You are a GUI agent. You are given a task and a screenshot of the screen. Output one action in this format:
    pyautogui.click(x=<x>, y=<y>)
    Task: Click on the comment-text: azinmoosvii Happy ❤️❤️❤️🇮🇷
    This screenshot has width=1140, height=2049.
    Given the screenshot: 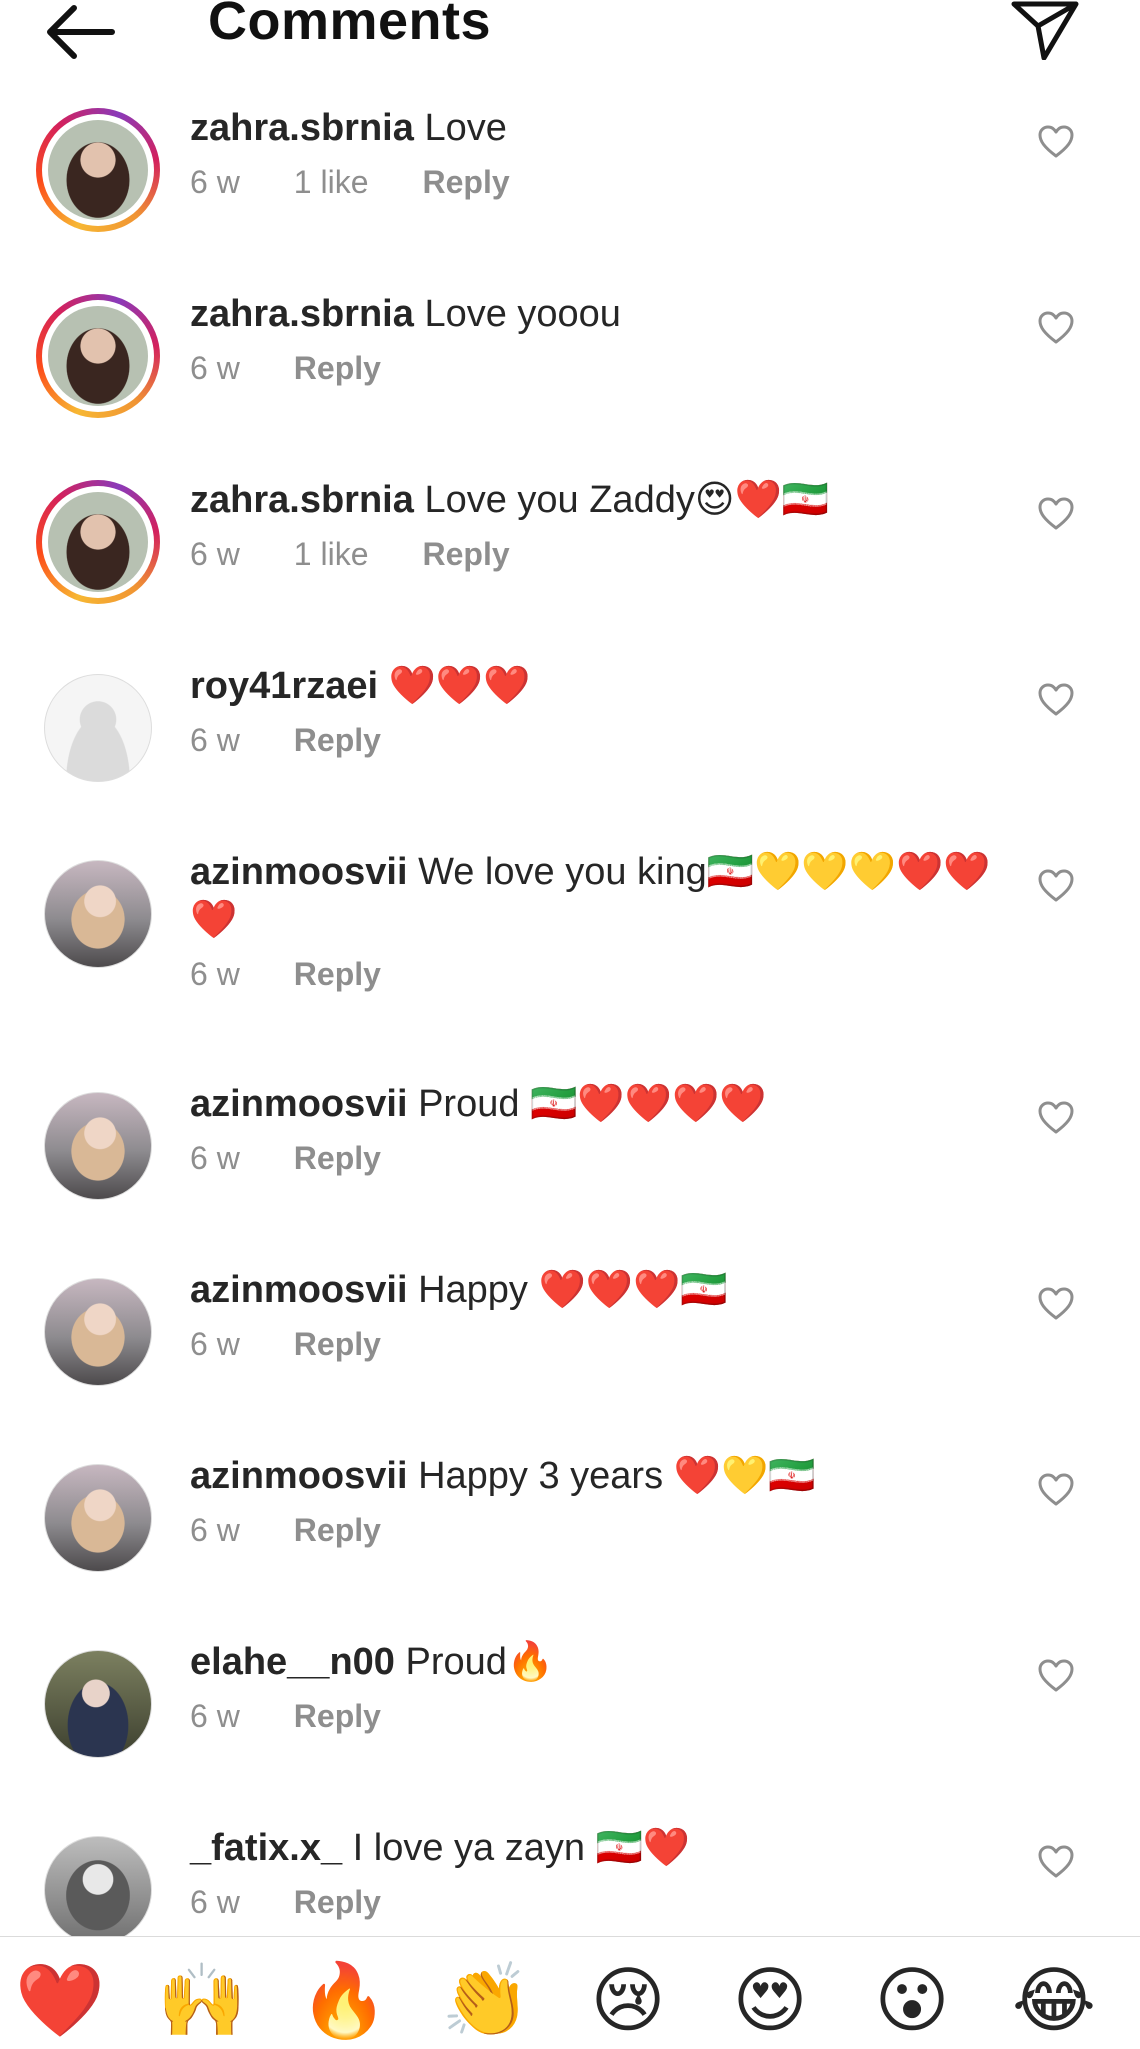 What is the action you would take?
    pyautogui.click(x=600, y=1290)
    